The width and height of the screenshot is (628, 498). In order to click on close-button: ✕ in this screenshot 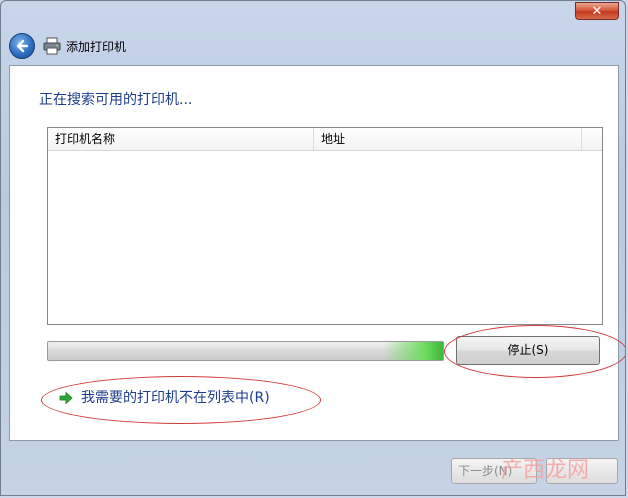, I will do `click(597, 11)`.